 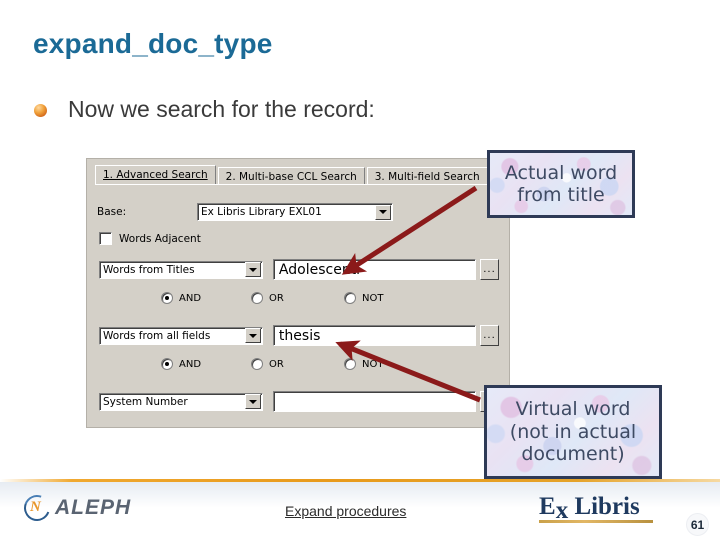 I want to click on aleph-wordmark: ALEPH, so click(x=93, y=507).